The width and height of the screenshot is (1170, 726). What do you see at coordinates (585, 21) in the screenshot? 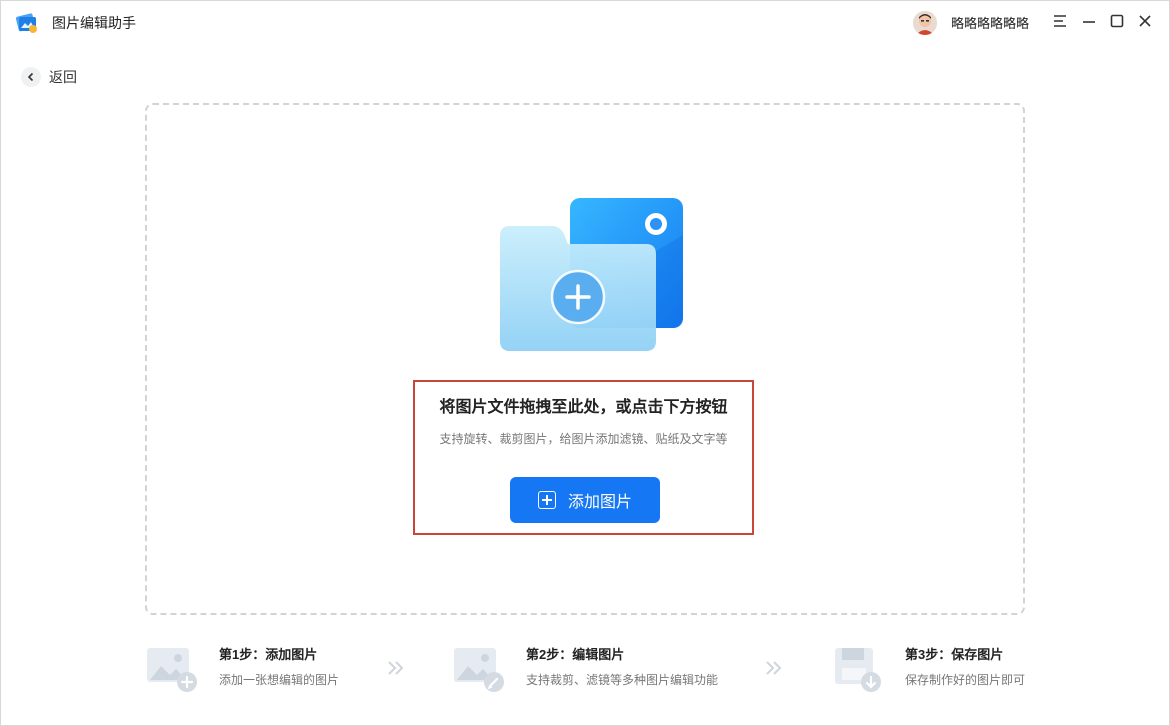
I see `title-bar: 图片编辑助手 略略略略略略` at bounding box center [585, 21].